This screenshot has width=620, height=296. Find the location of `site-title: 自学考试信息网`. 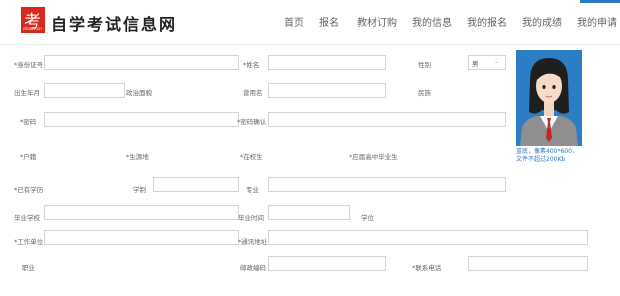

site-title: 自学考试信息网 is located at coordinates (114, 23).